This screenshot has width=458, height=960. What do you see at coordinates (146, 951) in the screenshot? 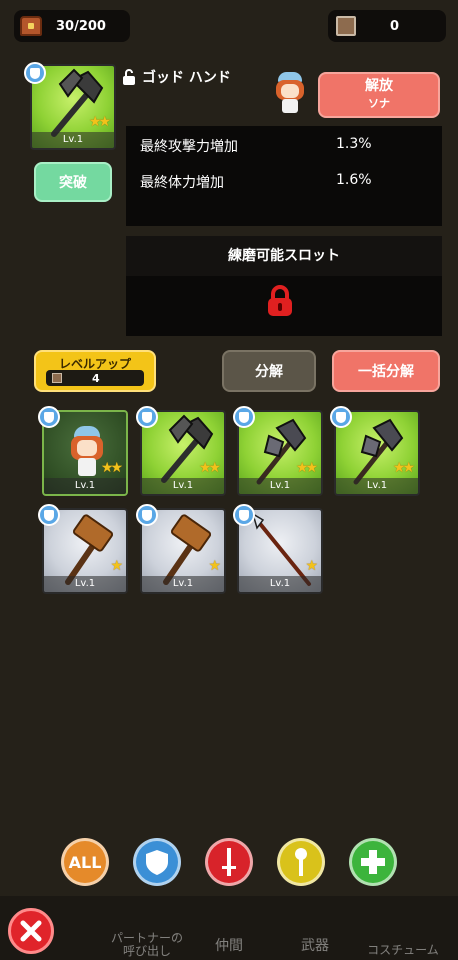
I see `nav-tab-label: 呼び出し` at bounding box center [146, 951].